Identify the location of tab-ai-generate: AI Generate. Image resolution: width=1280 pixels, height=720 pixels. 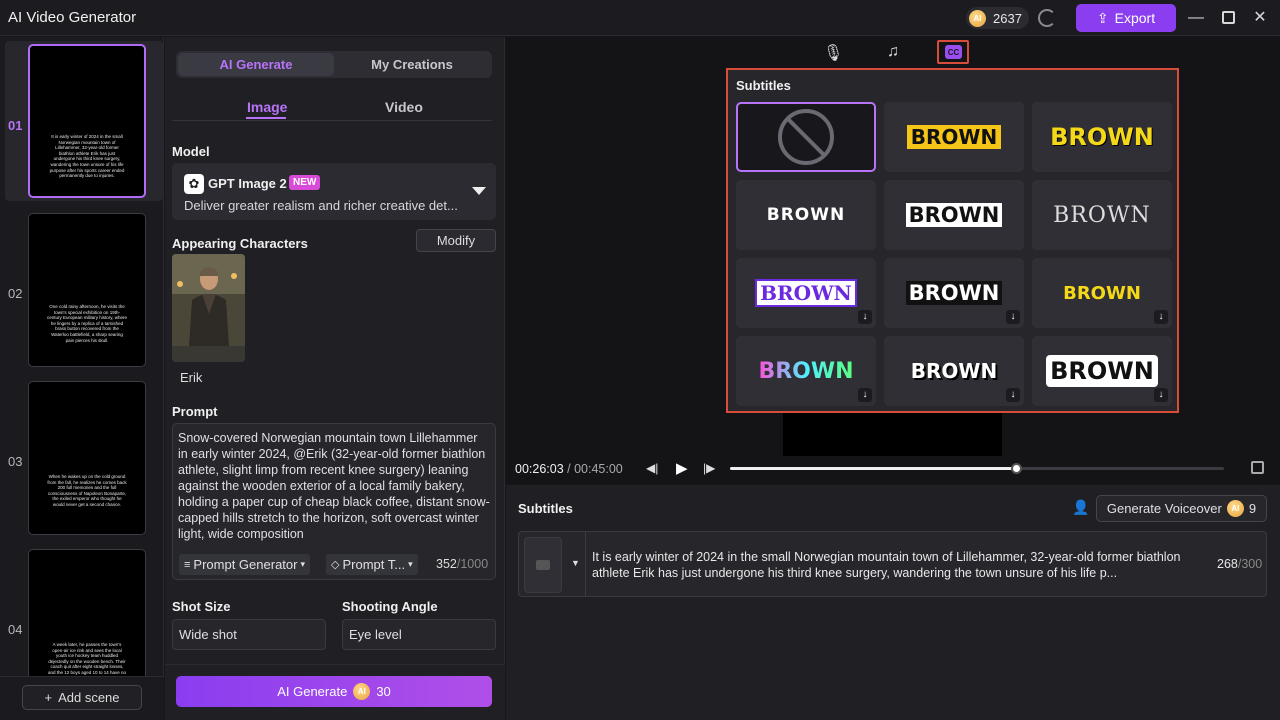
(256, 64).